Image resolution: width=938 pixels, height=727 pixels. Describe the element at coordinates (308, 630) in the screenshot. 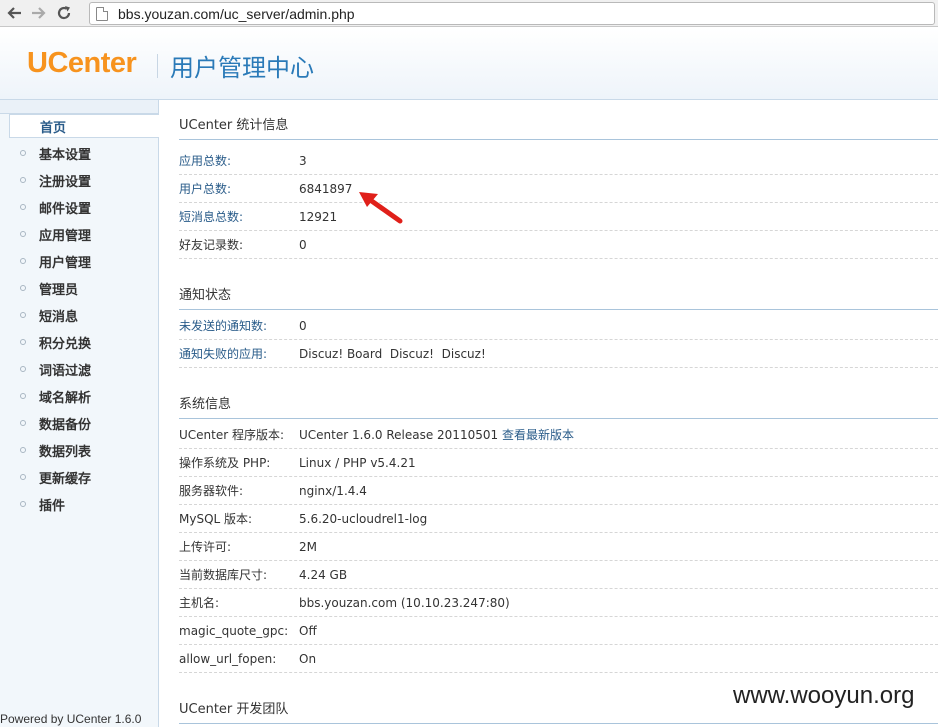

I see `system-value: Off` at that location.